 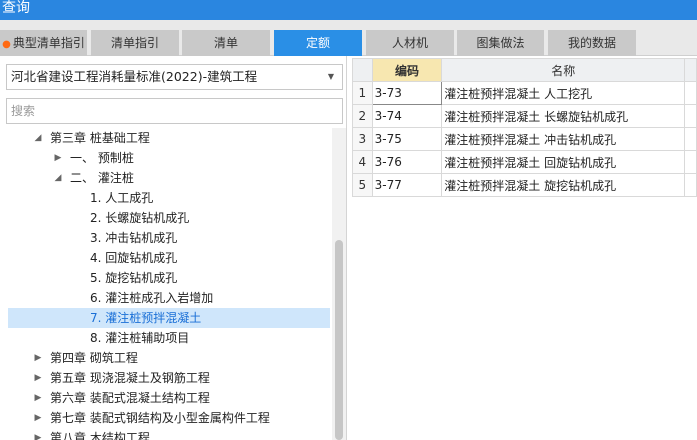 I want to click on table-row: 5 3-77 灌注桩预拌混凝土 旋挖钻机成孔, so click(x=524, y=185).